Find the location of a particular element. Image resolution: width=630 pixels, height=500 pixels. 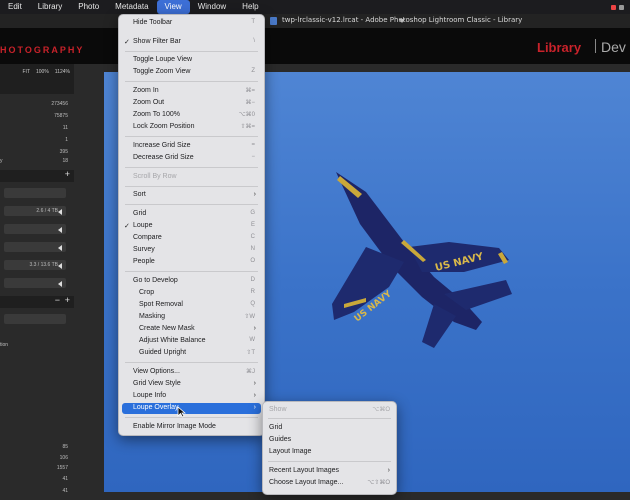

menu-item-loupe: ✓ Loupe E is located at coordinates (191, 226).